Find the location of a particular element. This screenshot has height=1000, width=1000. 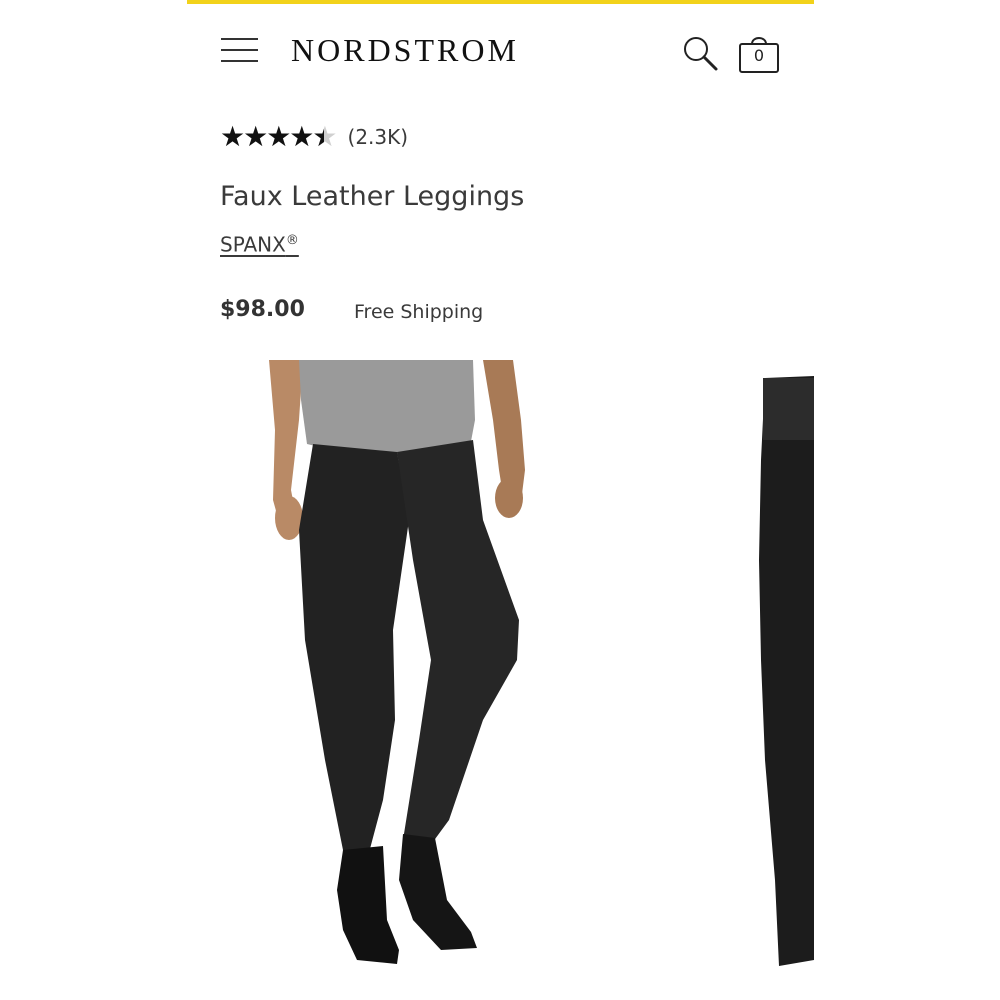

product-rating: ★★★★★ ★★★★★ (2.3K) is located at coordinates (314, 137).